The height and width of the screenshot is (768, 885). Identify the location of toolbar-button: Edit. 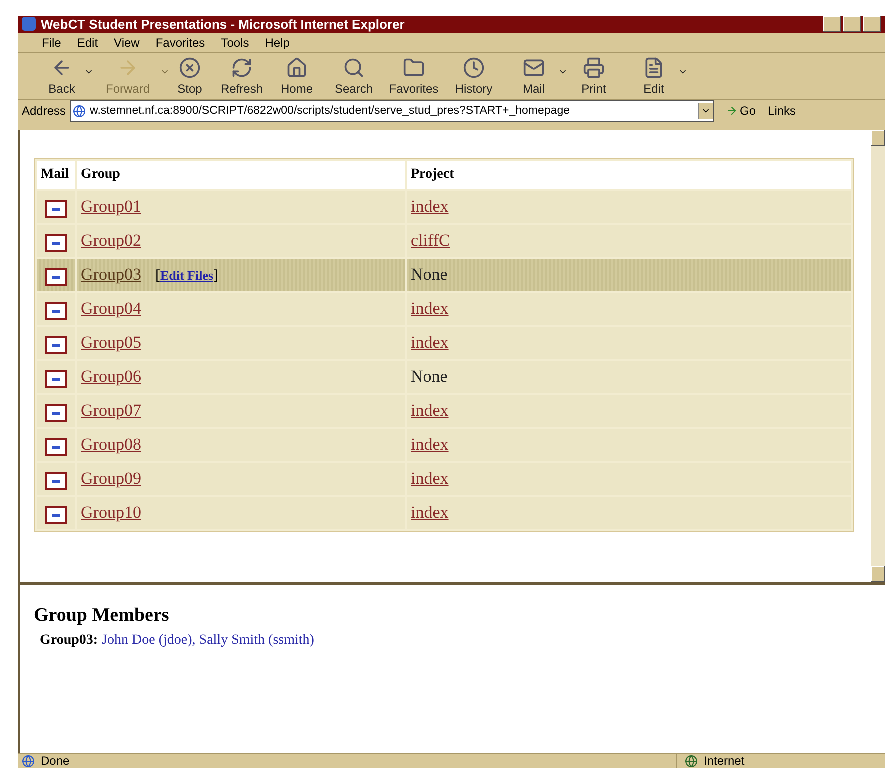
(654, 76).